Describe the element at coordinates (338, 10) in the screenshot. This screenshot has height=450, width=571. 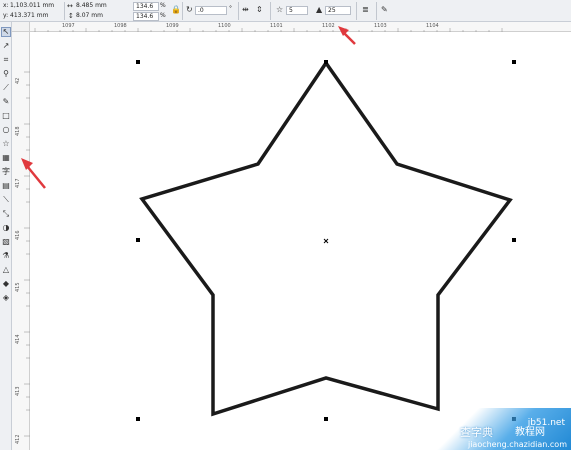
I see `star-sharpness-field: 25` at that location.